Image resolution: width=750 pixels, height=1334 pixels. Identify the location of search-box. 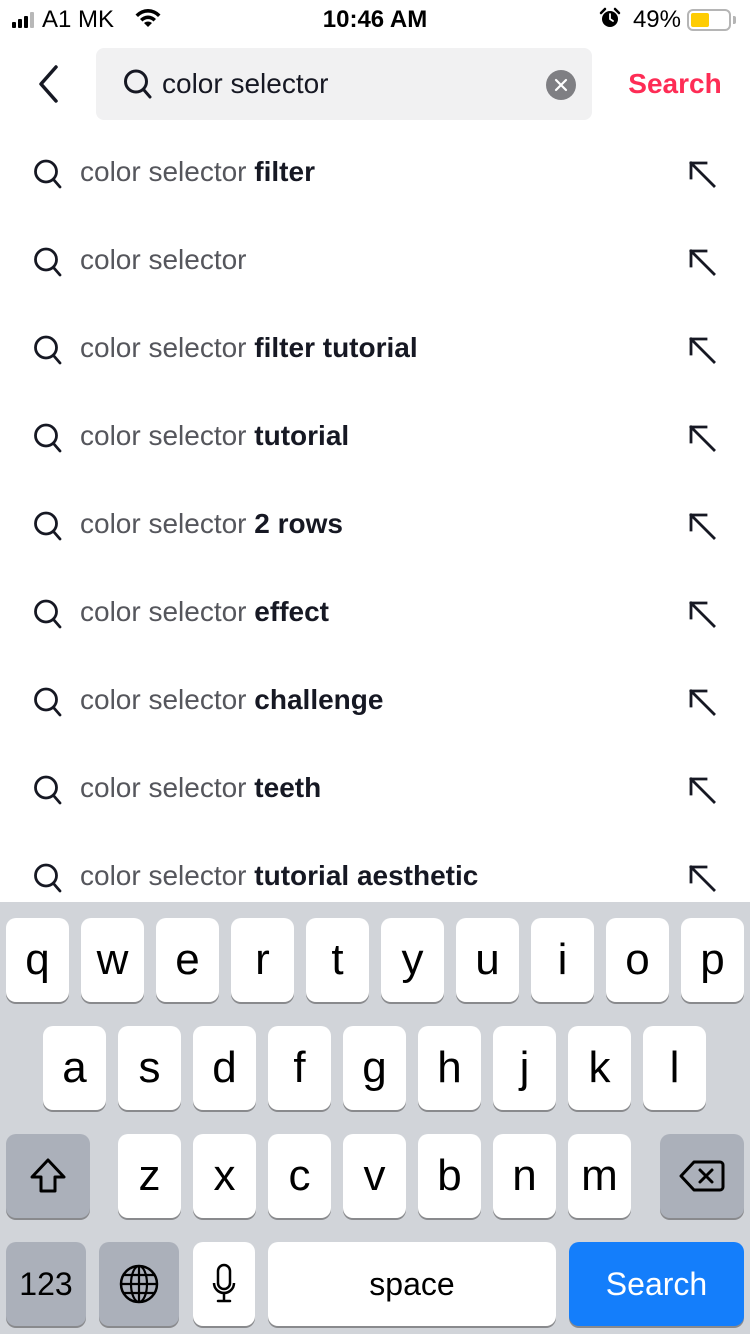
(344, 84).